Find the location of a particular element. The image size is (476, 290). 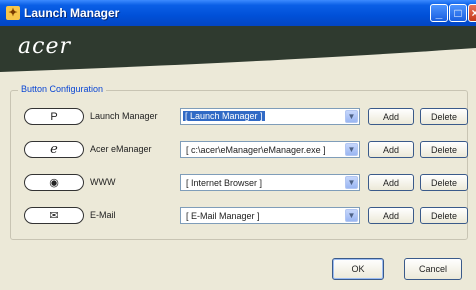

row-label: WWW is located at coordinates (103, 182).